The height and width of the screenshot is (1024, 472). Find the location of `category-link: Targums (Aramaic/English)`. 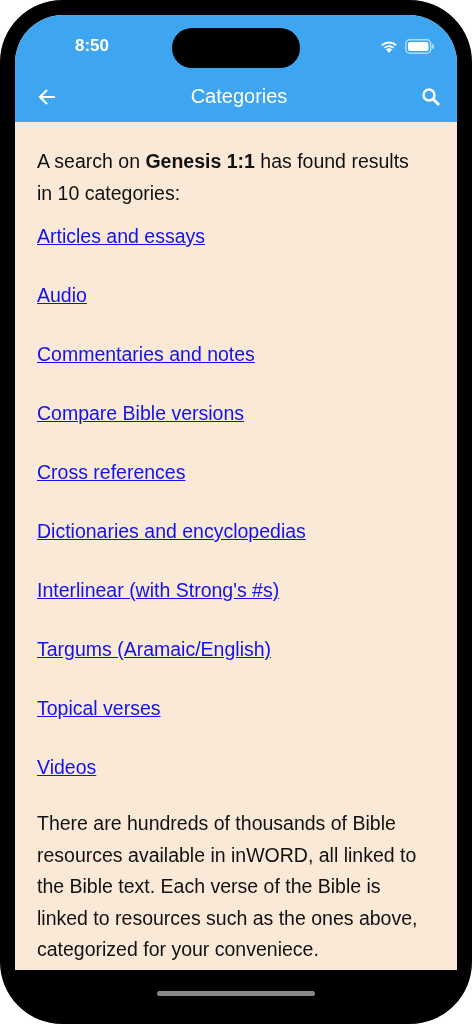

category-link: Targums (Aramaic/English) is located at coordinates (154, 649).